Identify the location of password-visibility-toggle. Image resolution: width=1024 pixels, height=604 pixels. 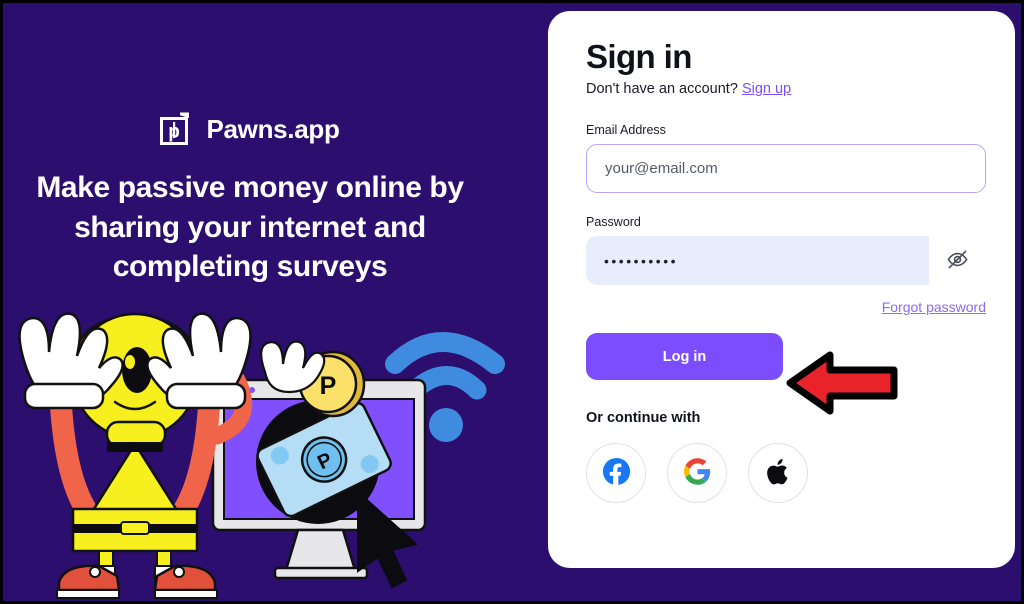
(957, 261).